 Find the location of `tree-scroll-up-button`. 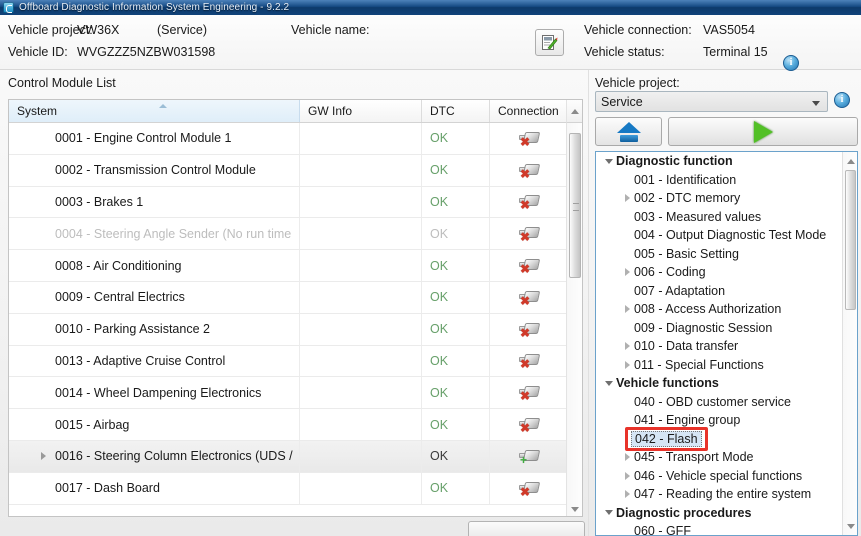

tree-scroll-up-button is located at coordinates (850, 161).